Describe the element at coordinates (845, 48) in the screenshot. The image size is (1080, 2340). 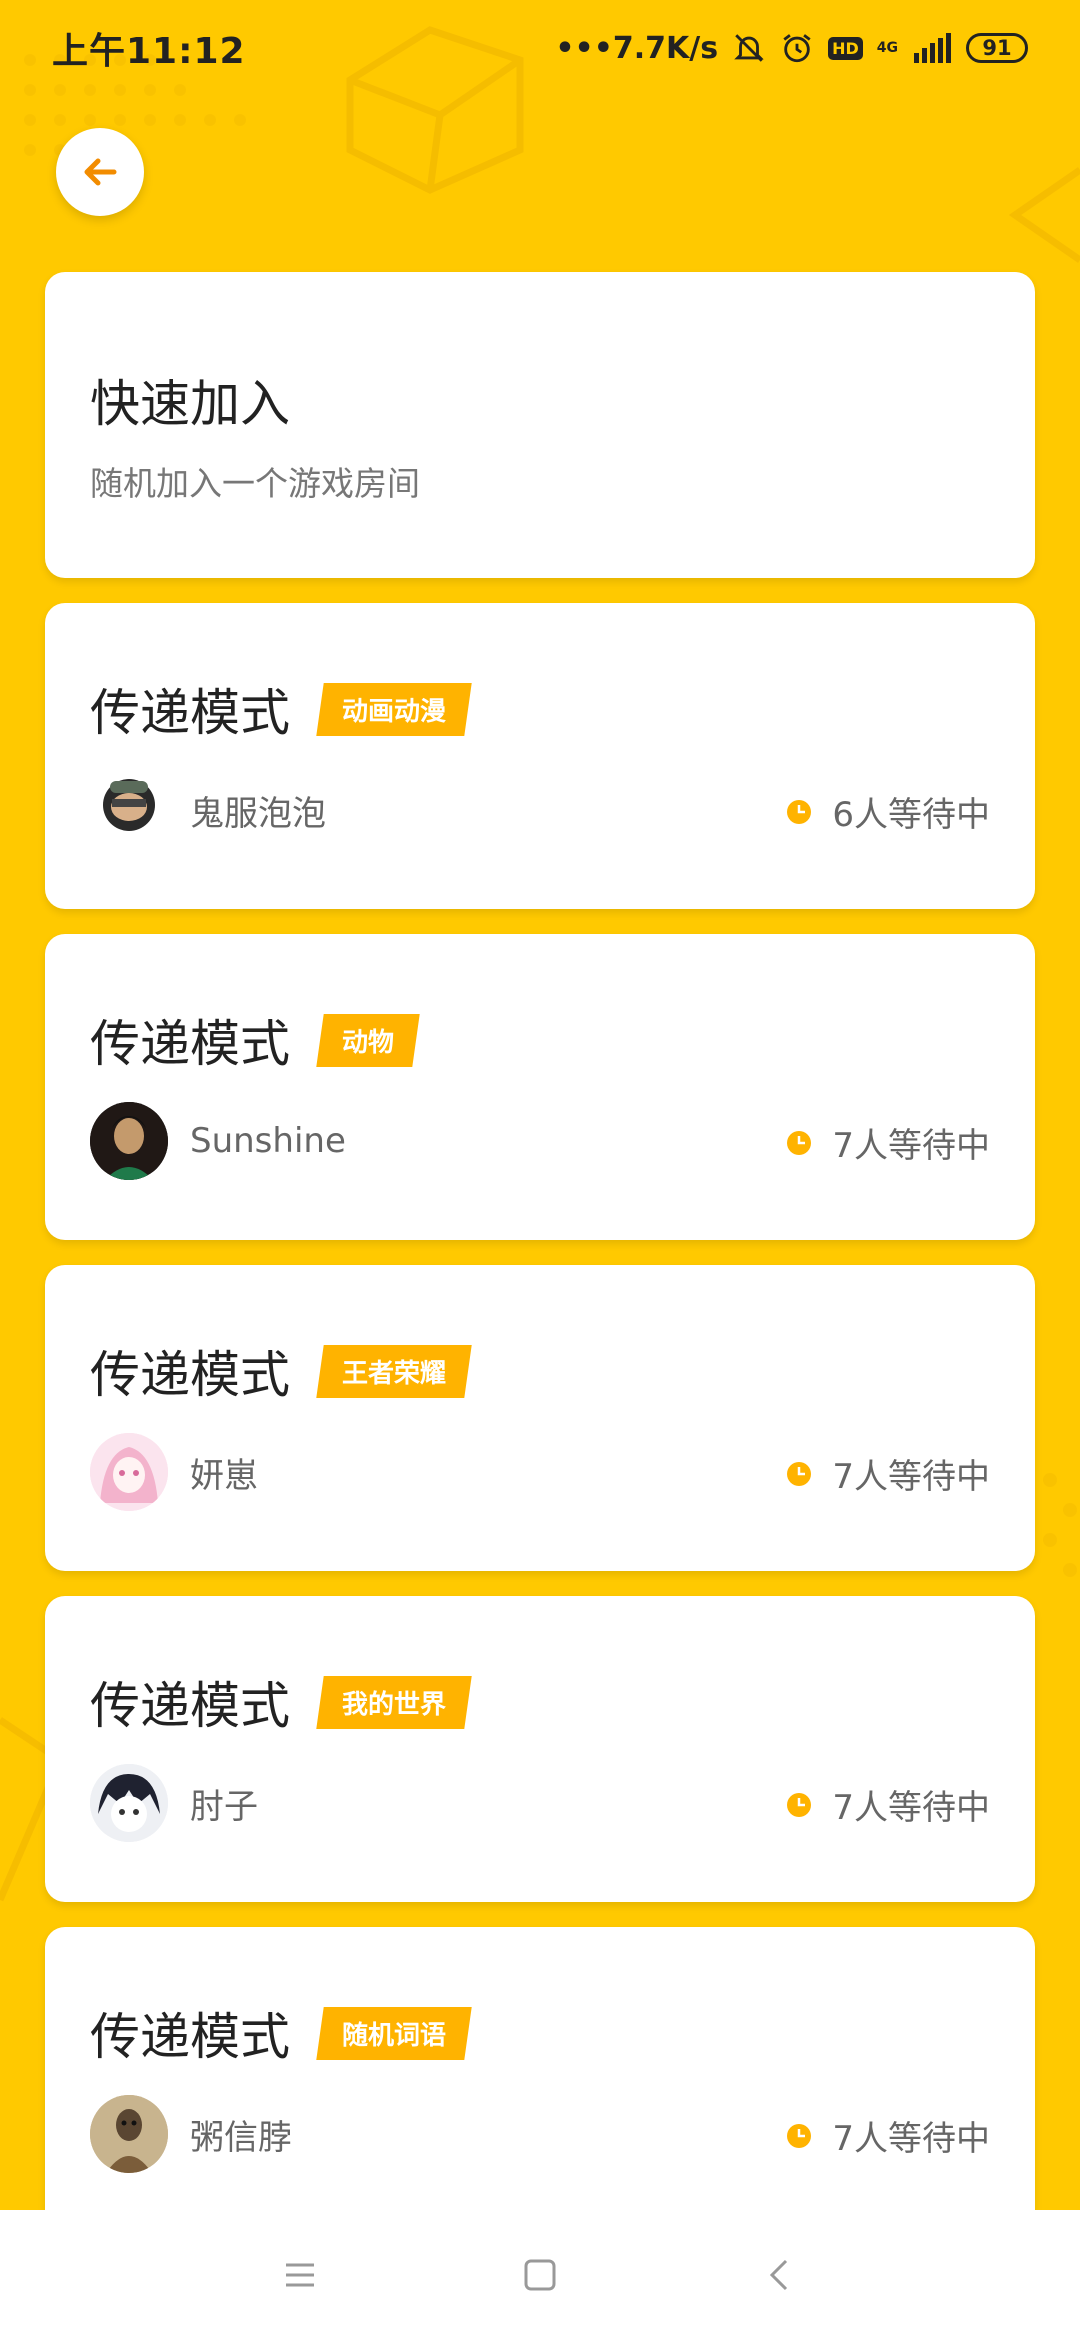
I see `hd-badge: HD` at that location.